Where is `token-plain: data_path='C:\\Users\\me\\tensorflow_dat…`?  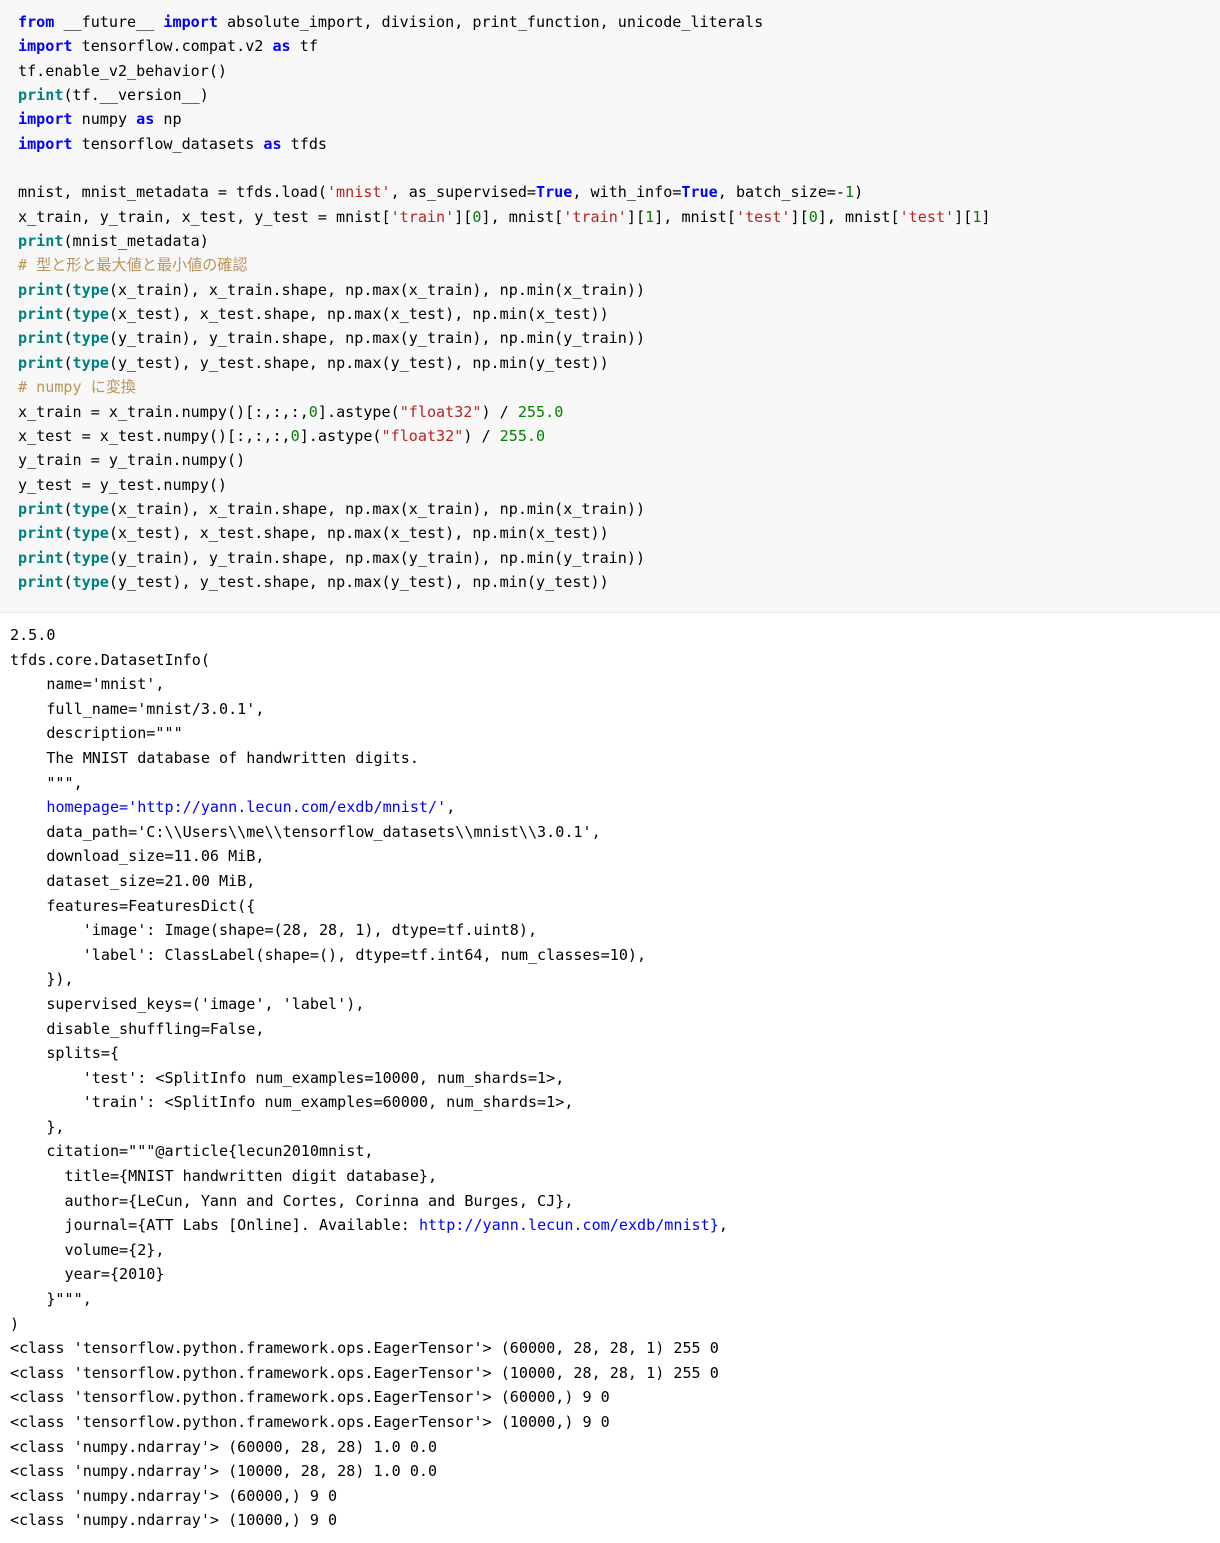 token-plain: data_path='C:\\Users\\me\\tensorflow_dat… is located at coordinates (305, 831).